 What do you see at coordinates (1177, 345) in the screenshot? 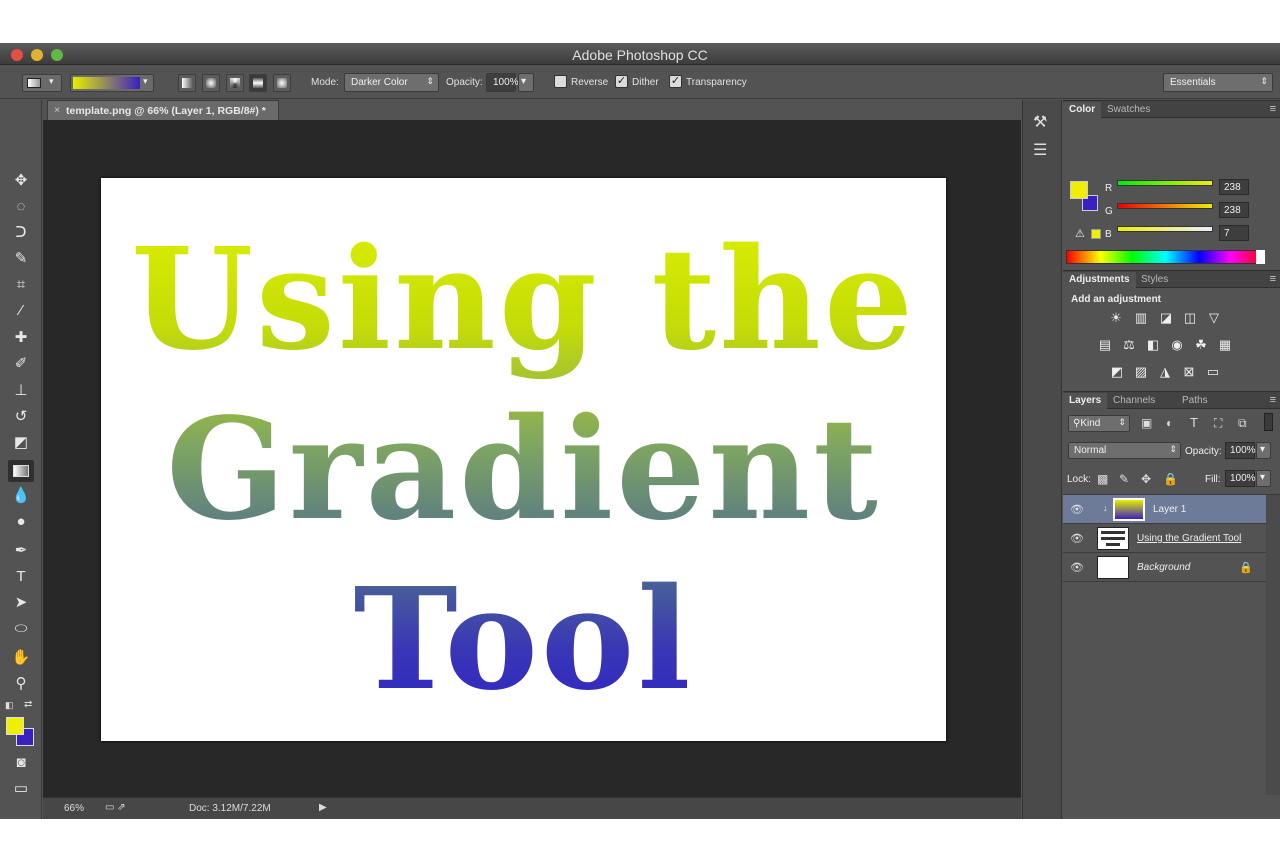
I see `photo-filter-icon: ◉` at bounding box center [1177, 345].